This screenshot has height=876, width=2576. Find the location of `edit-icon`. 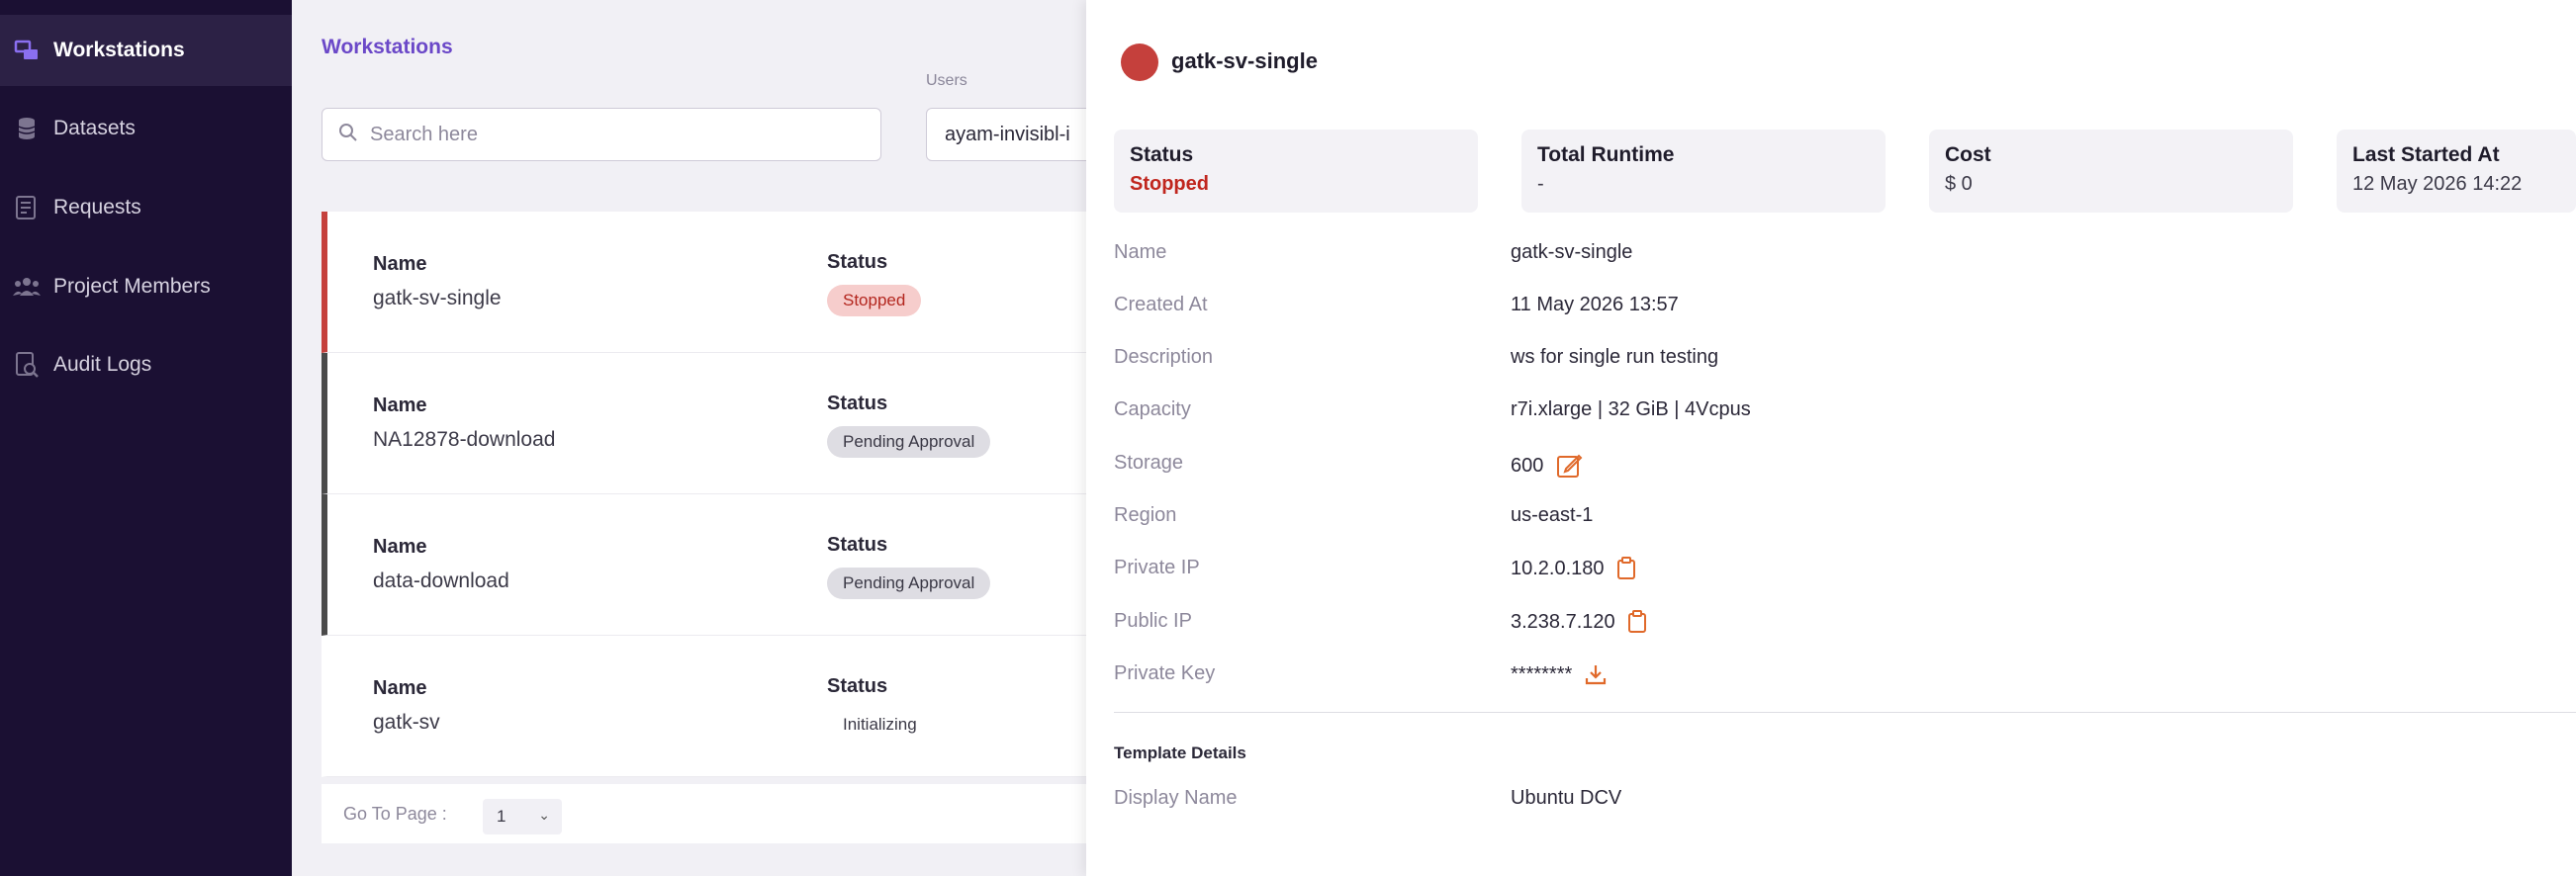

edit-icon is located at coordinates (1569, 466).